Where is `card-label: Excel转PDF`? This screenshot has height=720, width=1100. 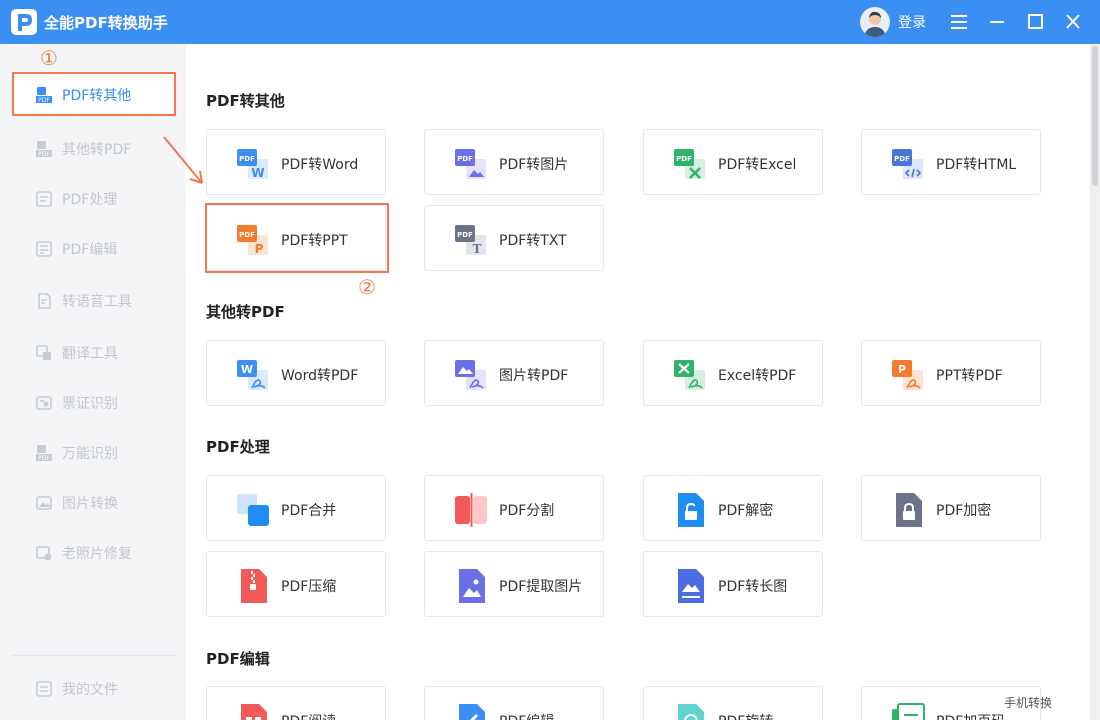 card-label: Excel转PDF is located at coordinates (757, 376).